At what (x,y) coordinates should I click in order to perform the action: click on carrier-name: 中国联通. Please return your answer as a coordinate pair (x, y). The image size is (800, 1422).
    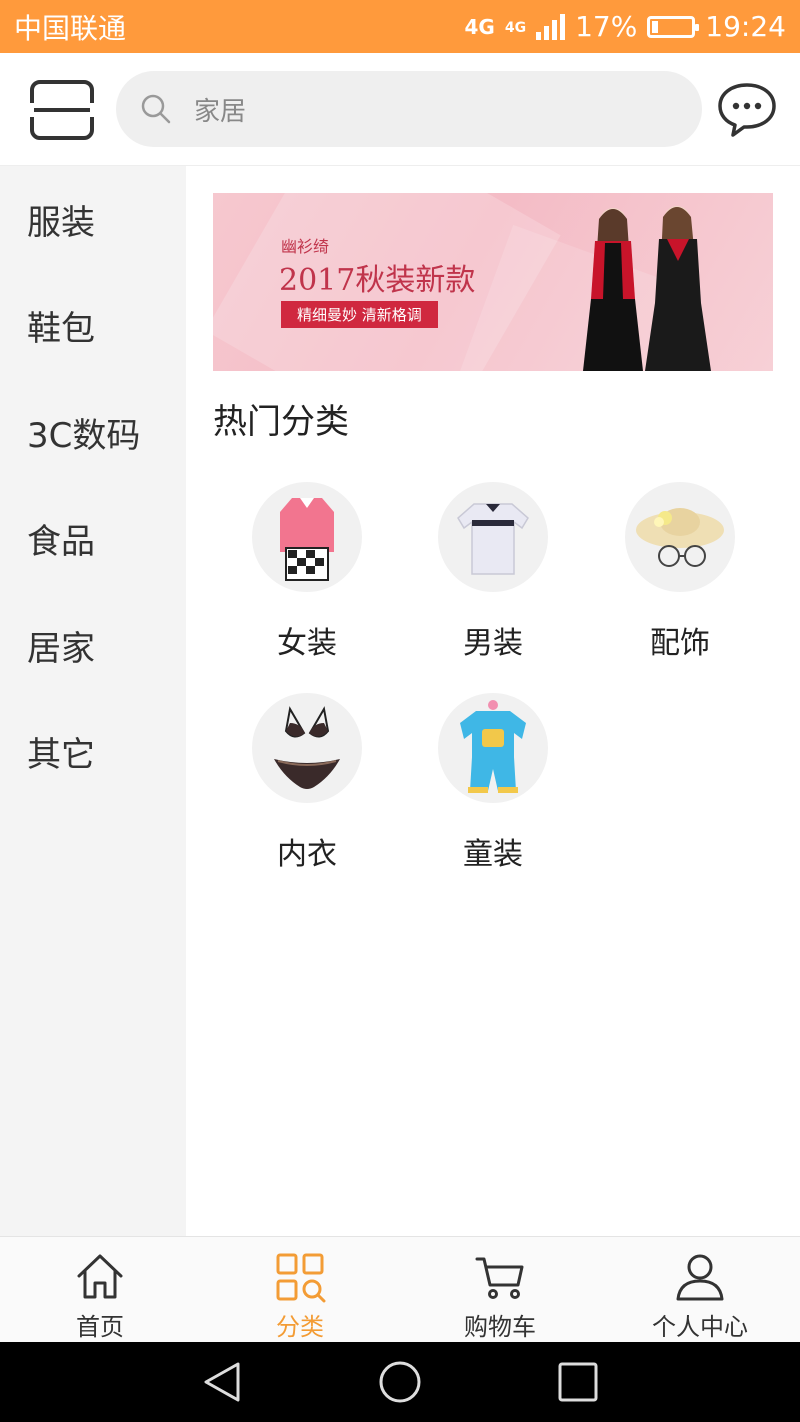
    Looking at the image, I should click on (70, 28).